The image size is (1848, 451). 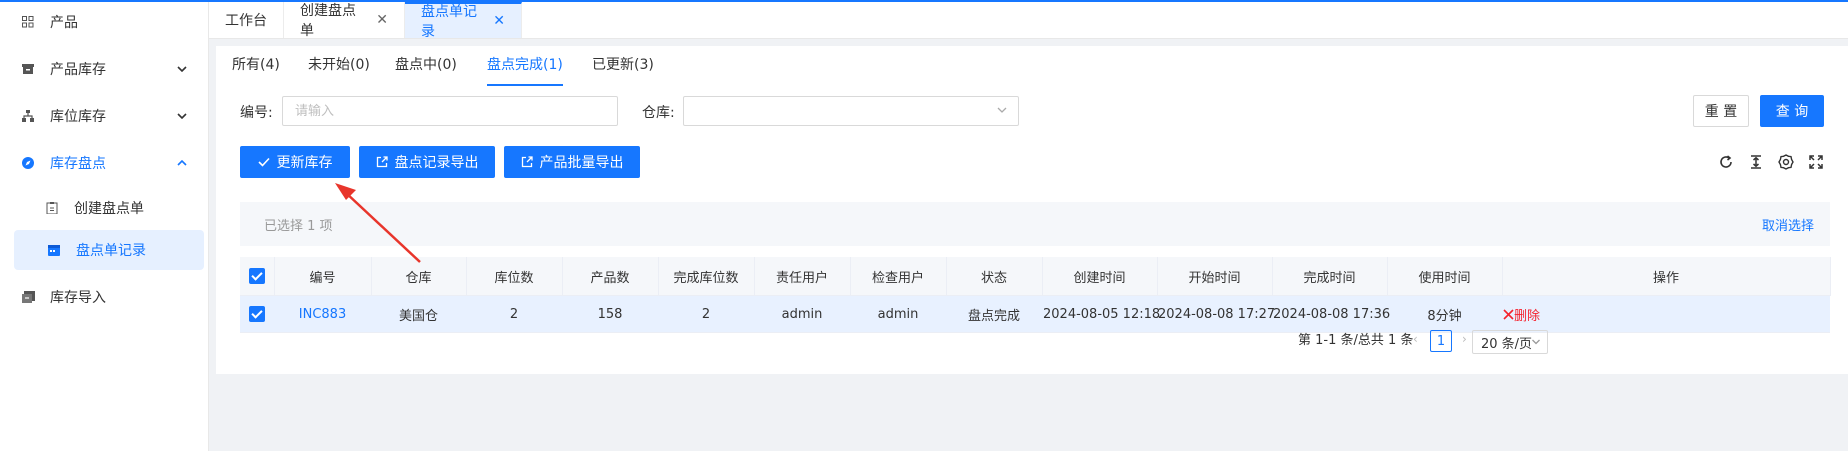 What do you see at coordinates (1215, 276) in the screenshot?
I see `column-header: 开始时间` at bounding box center [1215, 276].